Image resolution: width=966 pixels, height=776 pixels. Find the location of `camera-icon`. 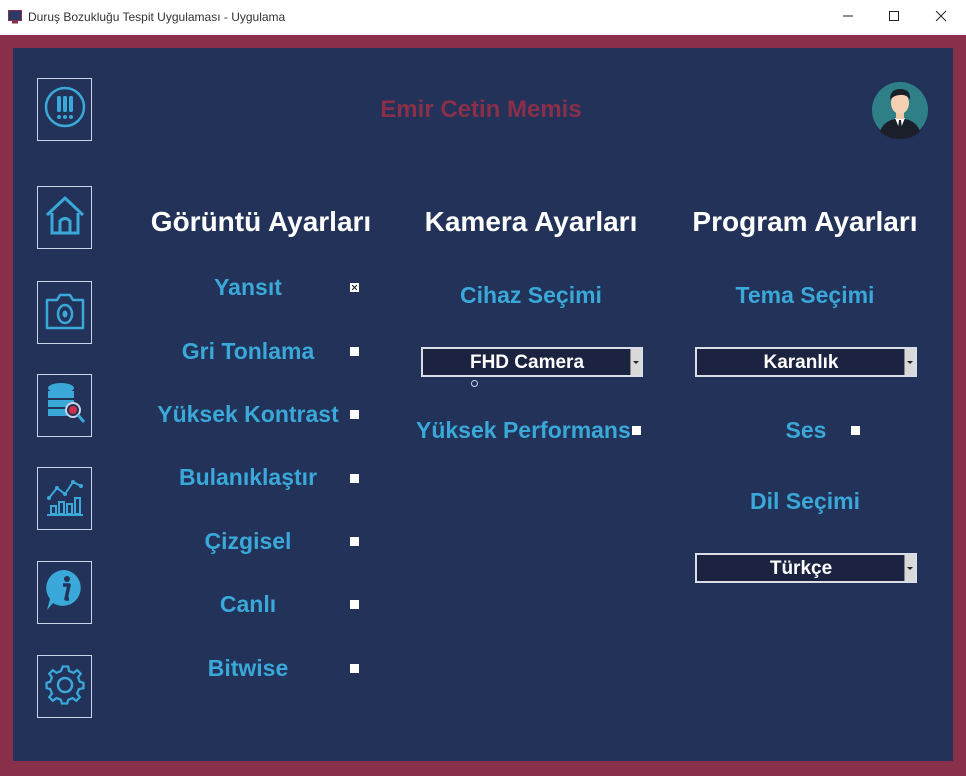

camera-icon is located at coordinates (65, 312).